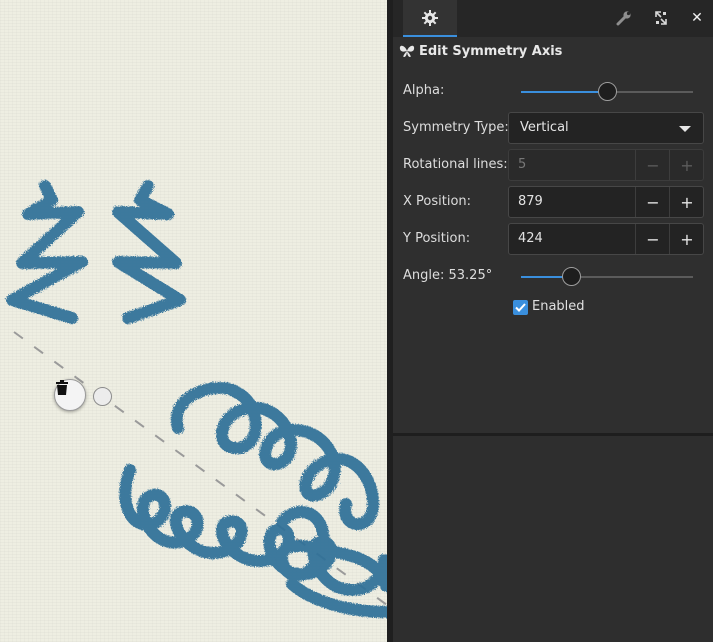  What do you see at coordinates (530, 238) in the screenshot?
I see `y-position-value: 424` at bounding box center [530, 238].